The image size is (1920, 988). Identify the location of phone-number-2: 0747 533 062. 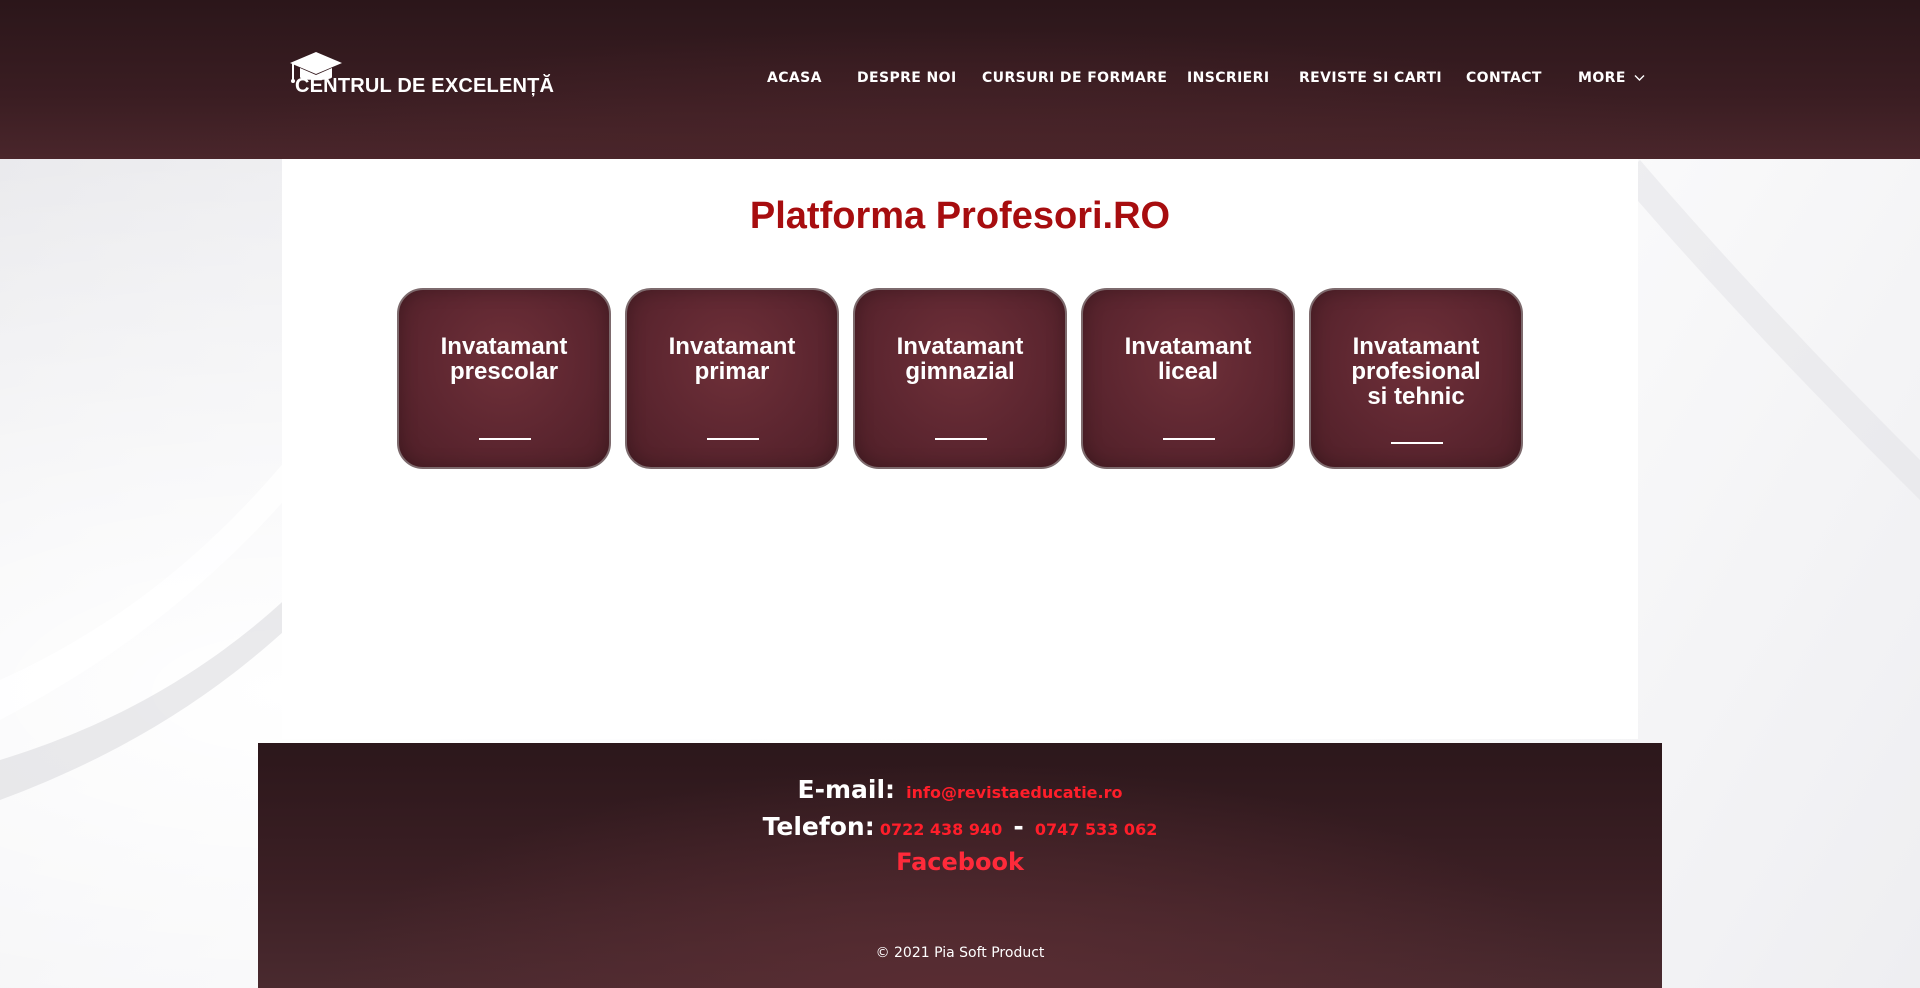
(1096, 829).